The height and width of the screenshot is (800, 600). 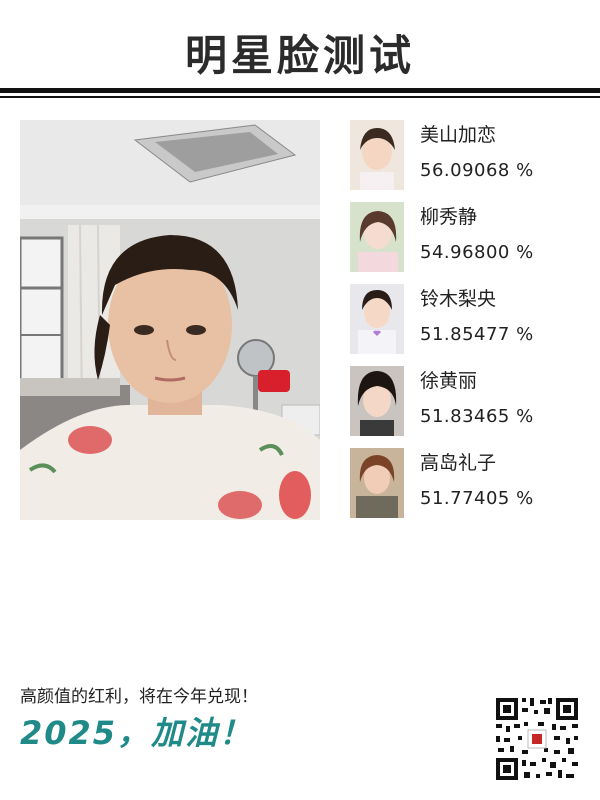 I want to click on match-name: 柳秀静, so click(x=449, y=217).